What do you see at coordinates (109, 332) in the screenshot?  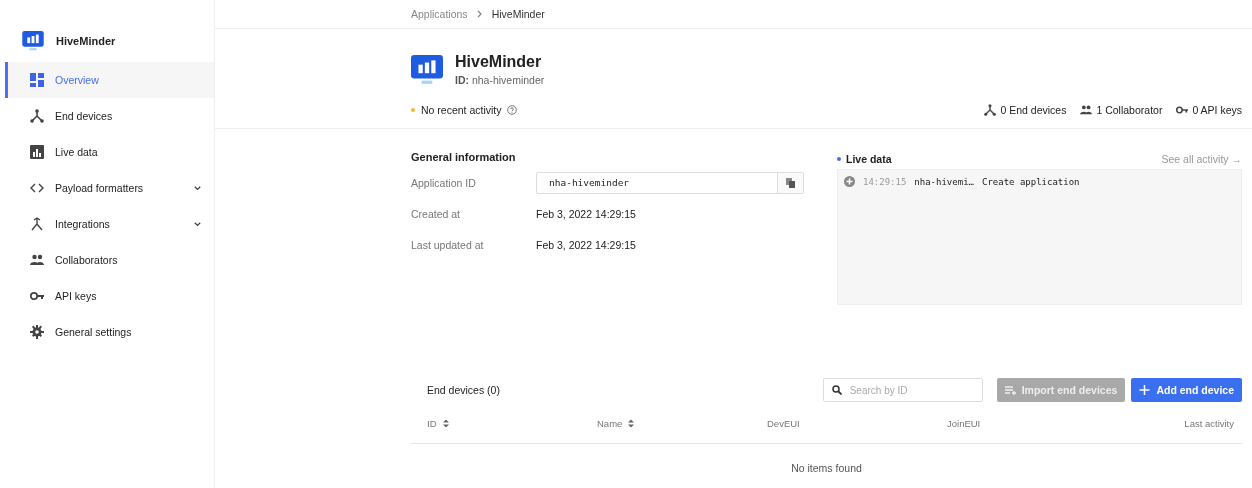 I see `sidebar-item: General settings` at bounding box center [109, 332].